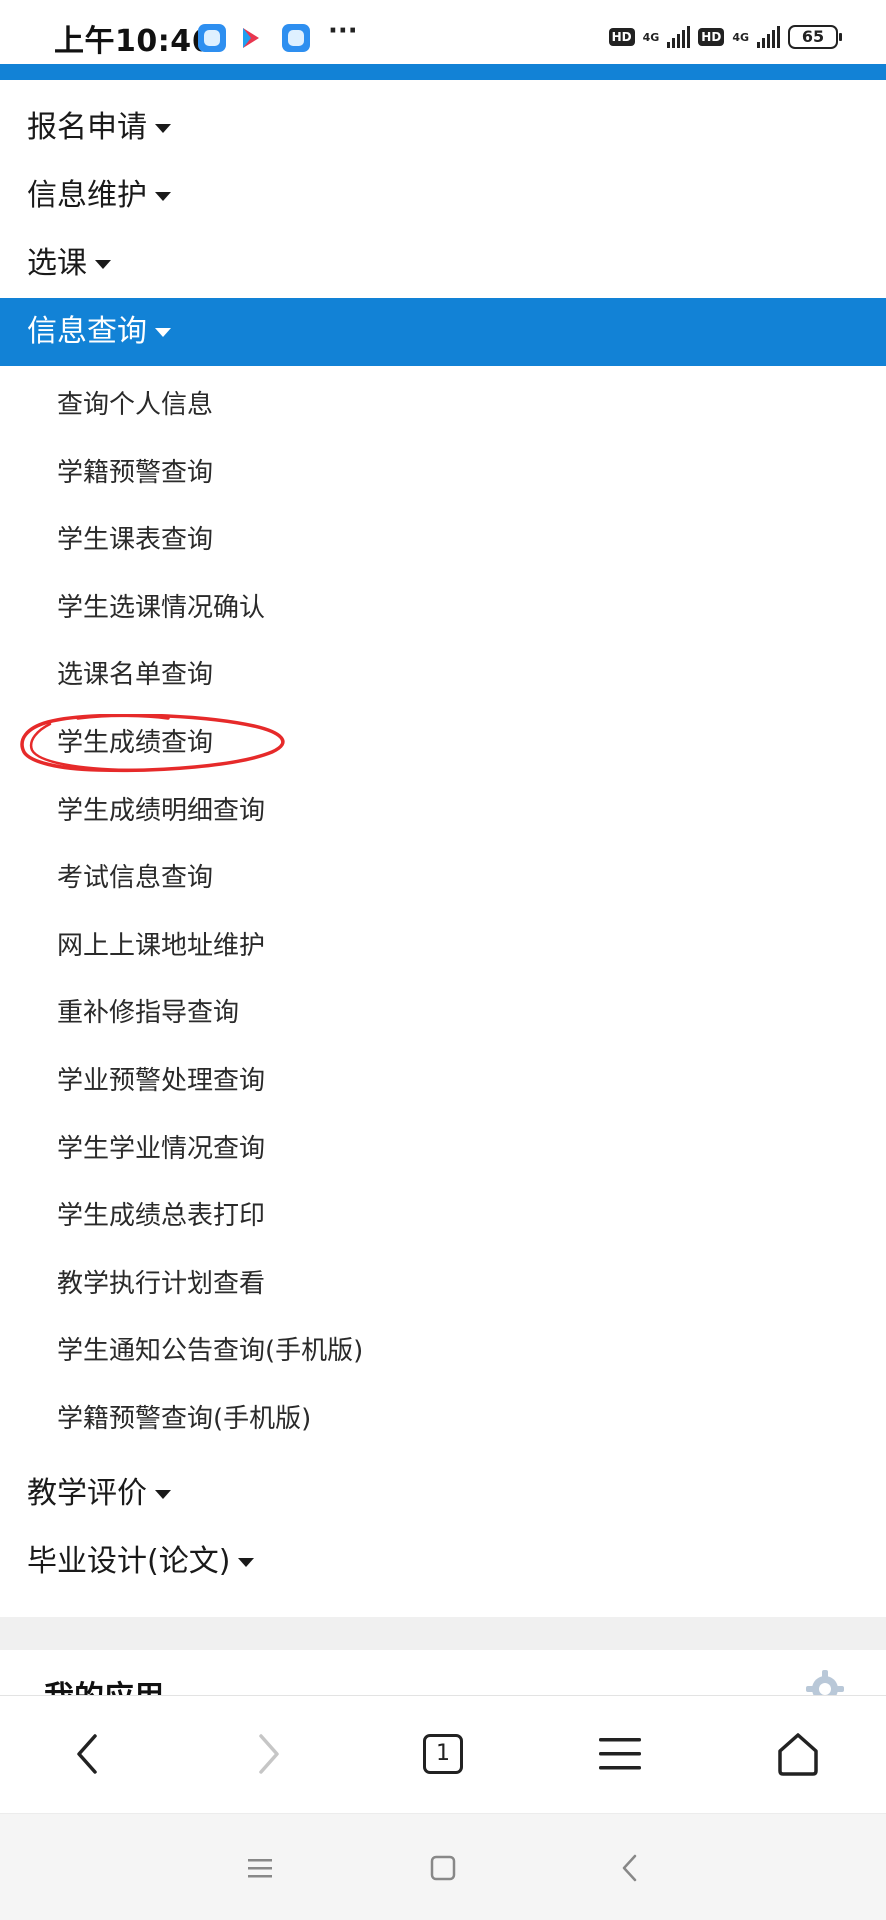 This screenshot has width=886, height=1920. What do you see at coordinates (443, 1150) in the screenshot?
I see `submenu-item: 学生学业情况查询` at bounding box center [443, 1150].